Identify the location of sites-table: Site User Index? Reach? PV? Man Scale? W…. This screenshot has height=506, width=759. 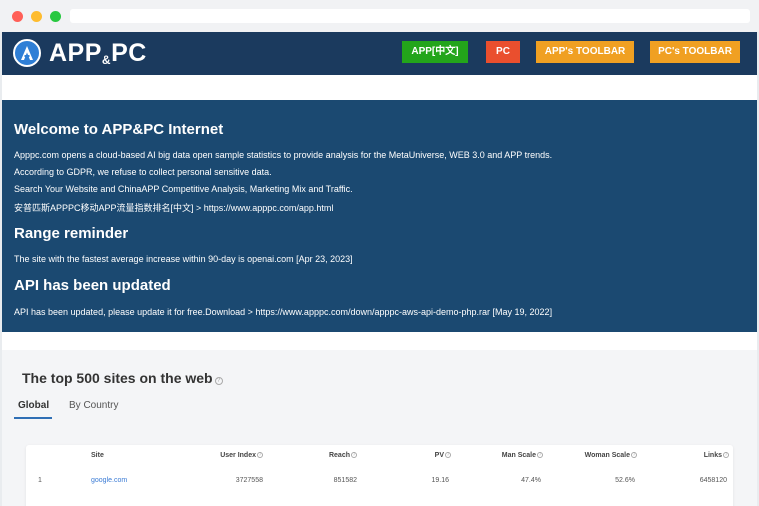
(379, 475).